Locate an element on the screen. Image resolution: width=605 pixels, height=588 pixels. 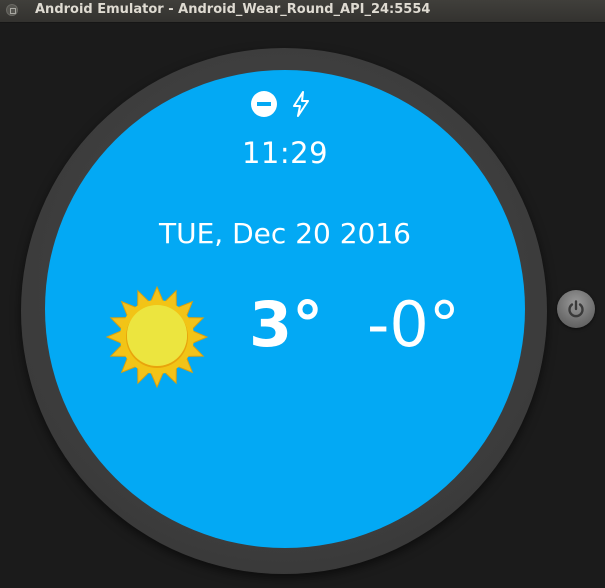
temperature-high: 3° is located at coordinates (286, 324).